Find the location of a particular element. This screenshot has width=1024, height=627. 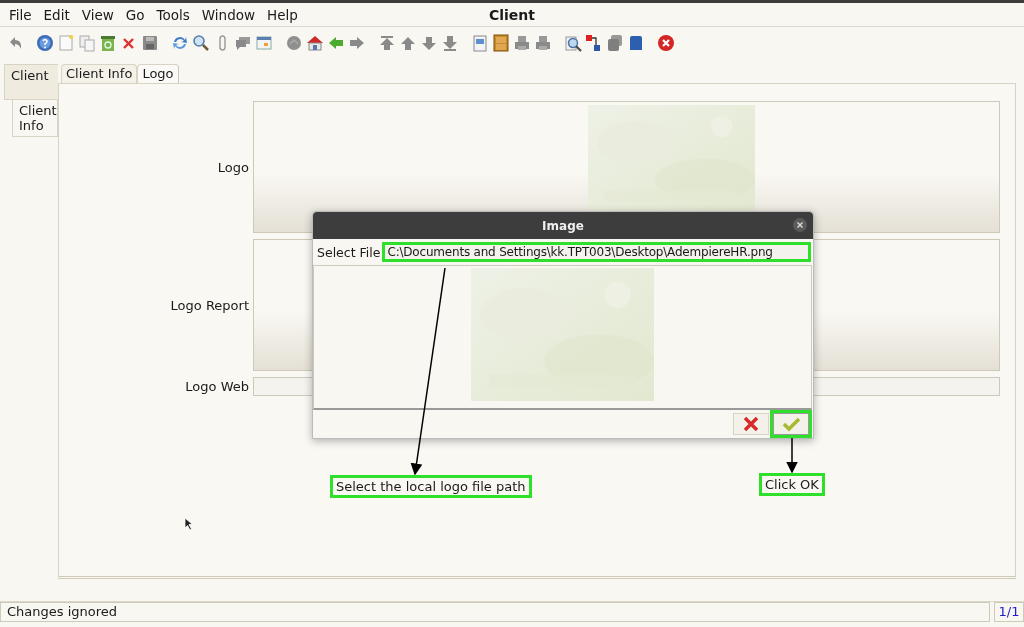

stack-icon is located at coordinates (615, 42).